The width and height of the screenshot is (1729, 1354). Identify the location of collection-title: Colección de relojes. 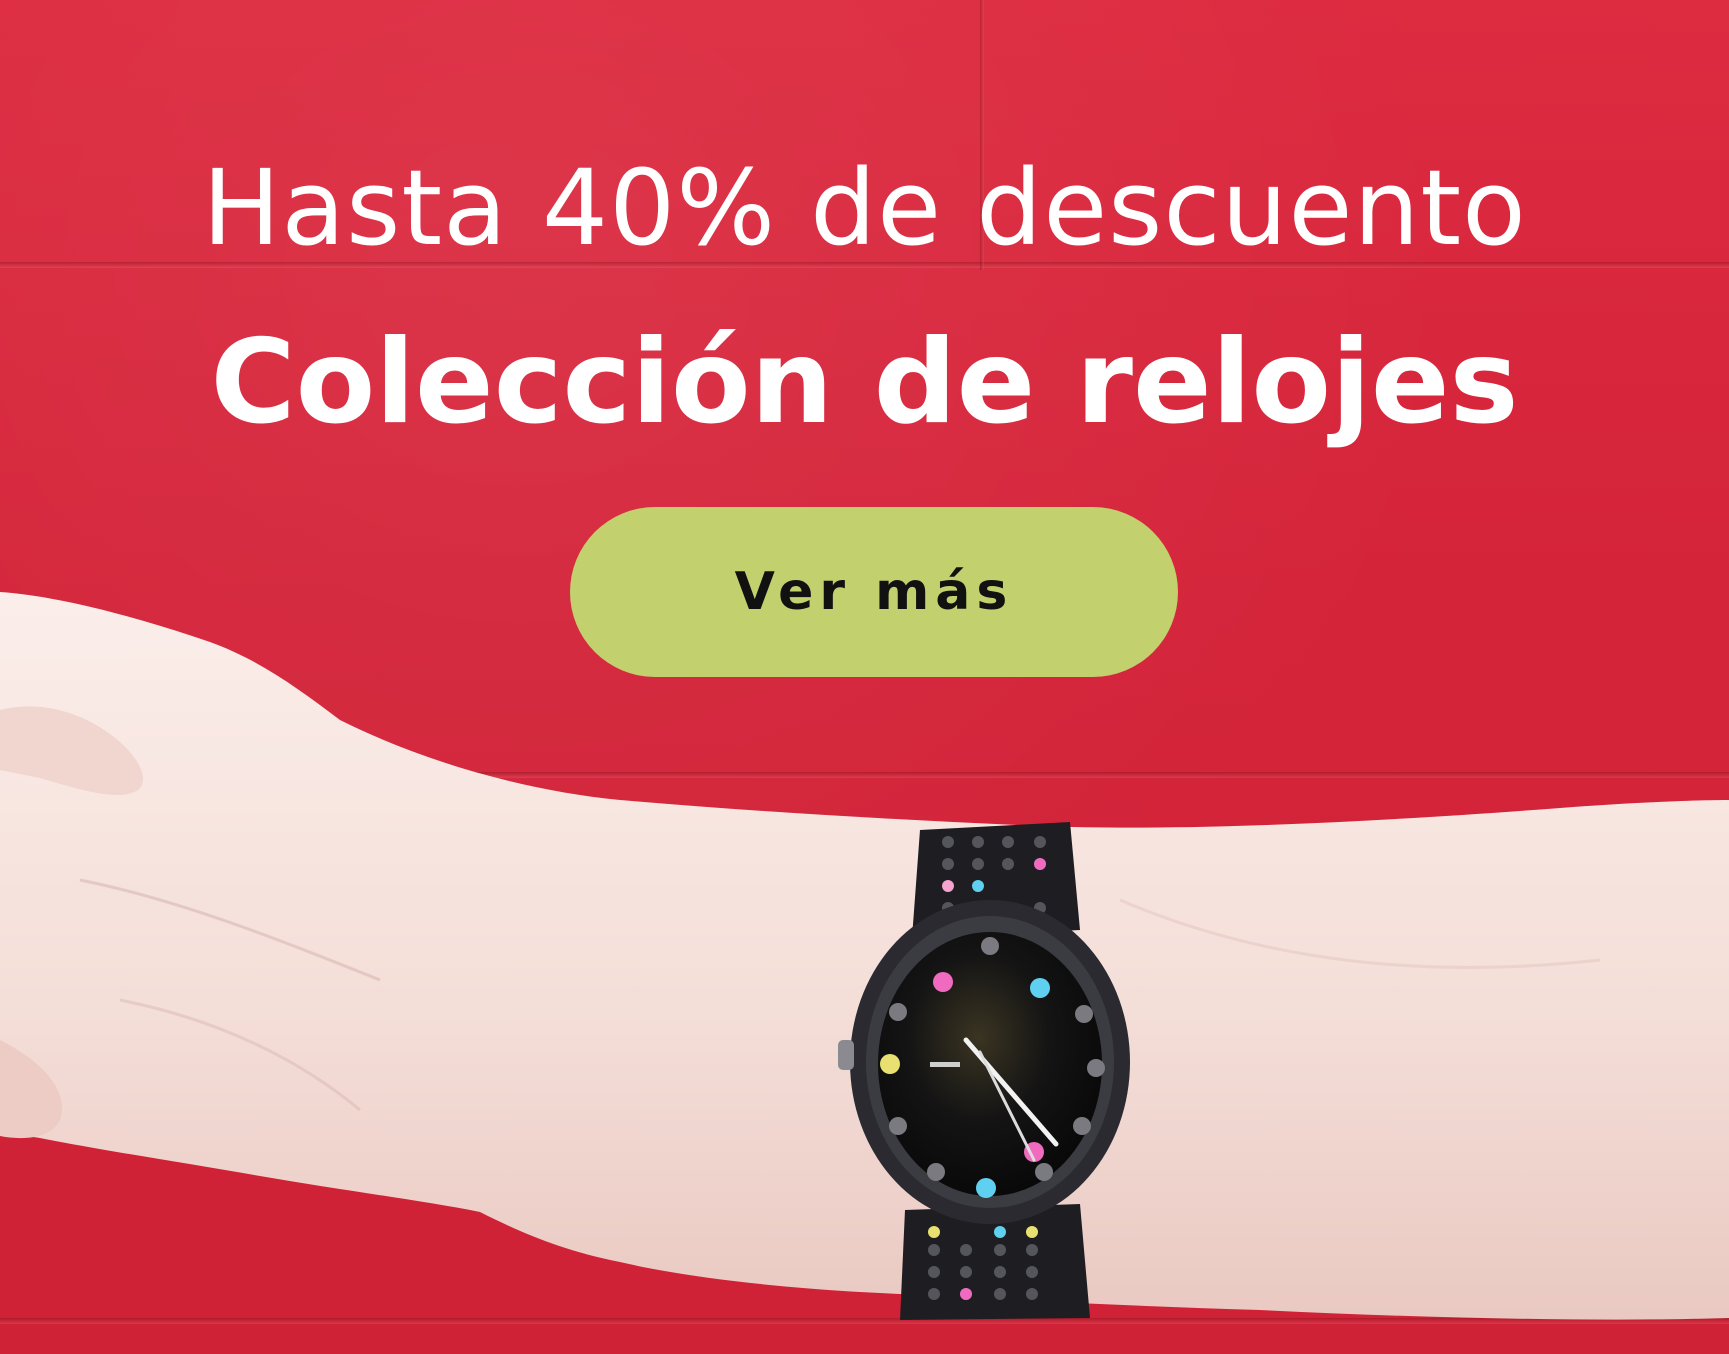
(864, 382).